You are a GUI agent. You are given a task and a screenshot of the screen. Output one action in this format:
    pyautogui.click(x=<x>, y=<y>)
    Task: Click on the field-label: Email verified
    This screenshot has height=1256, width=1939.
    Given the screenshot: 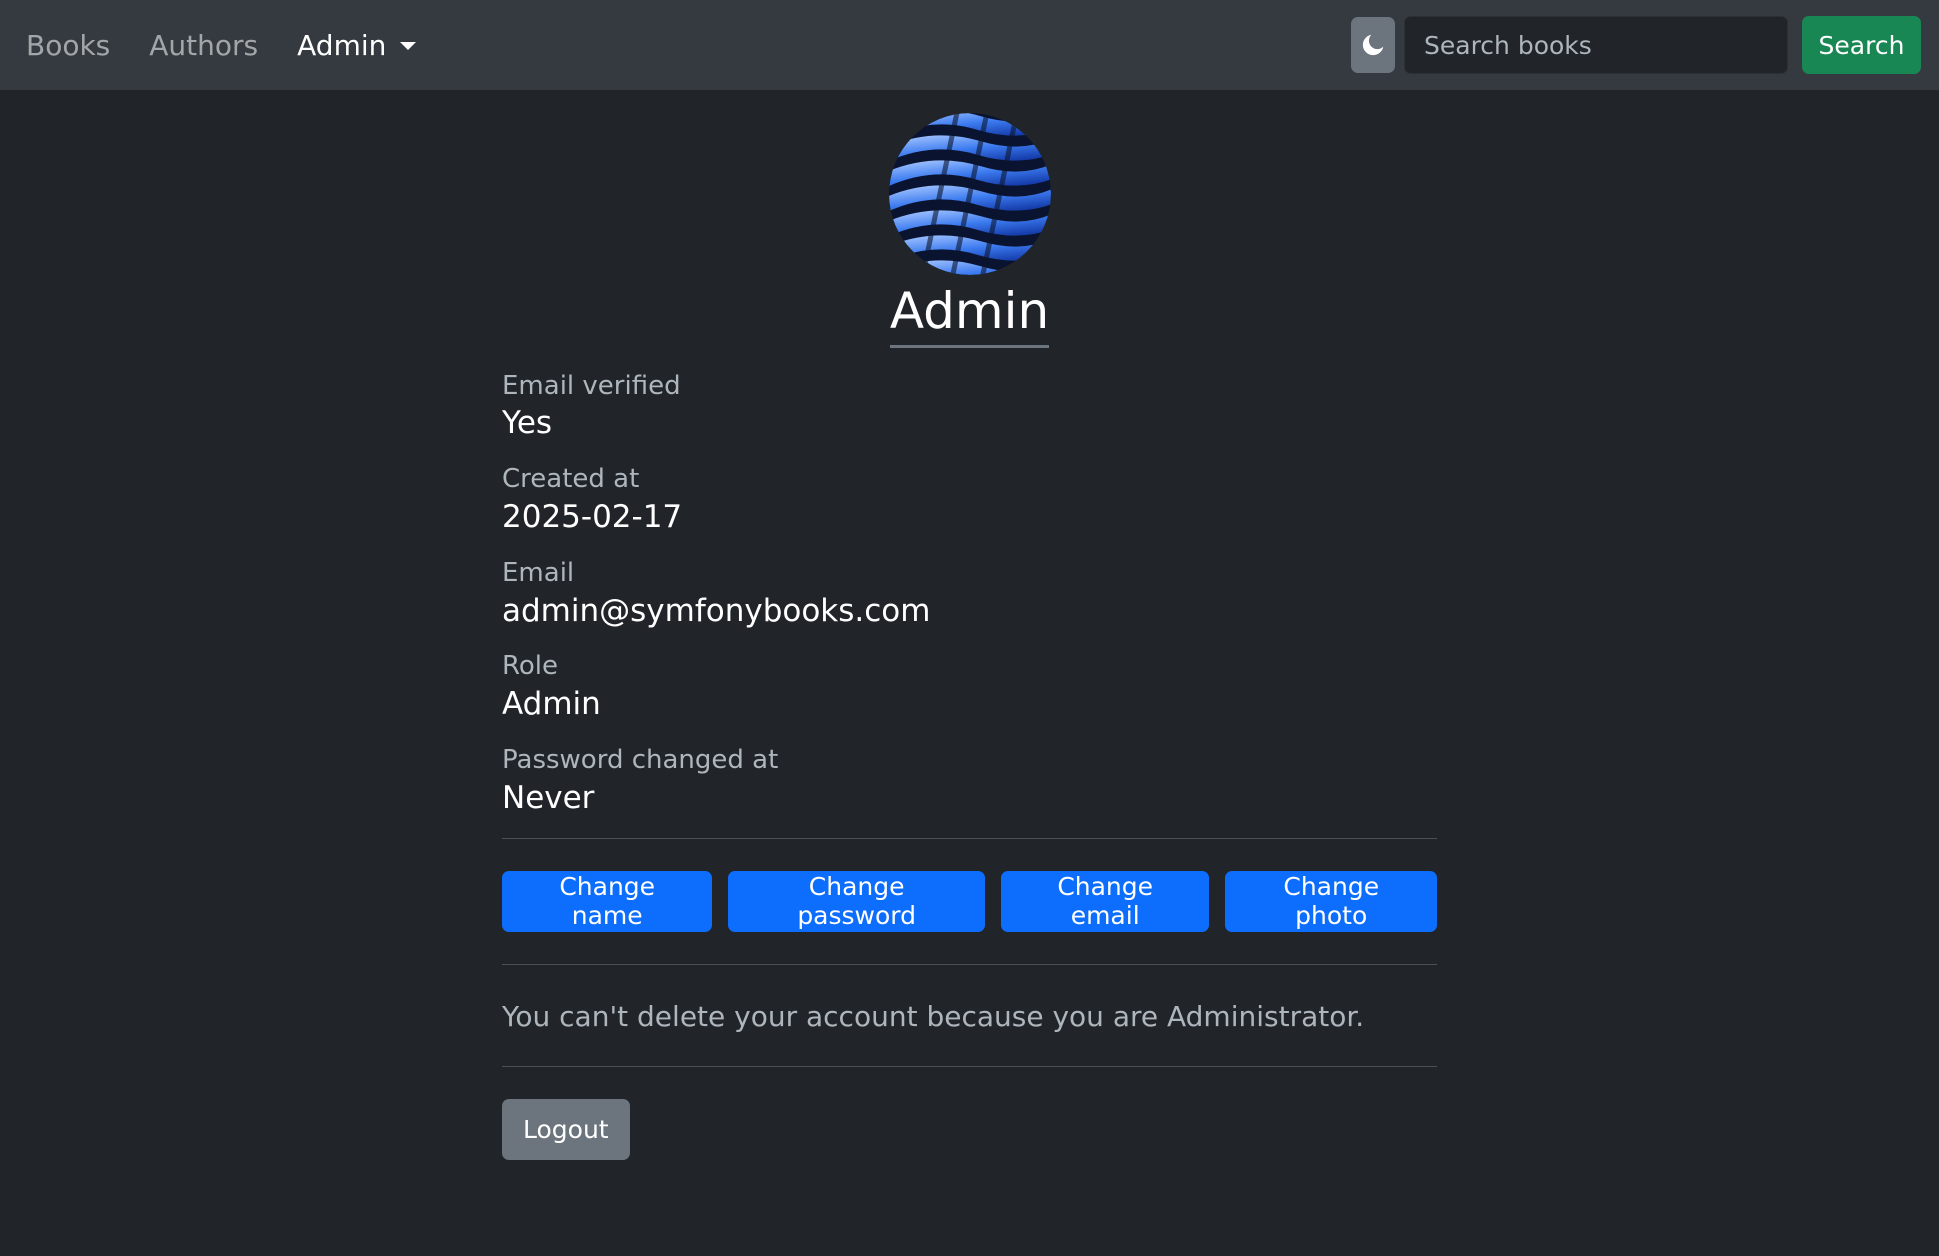 What is the action you would take?
    pyautogui.click(x=591, y=385)
    